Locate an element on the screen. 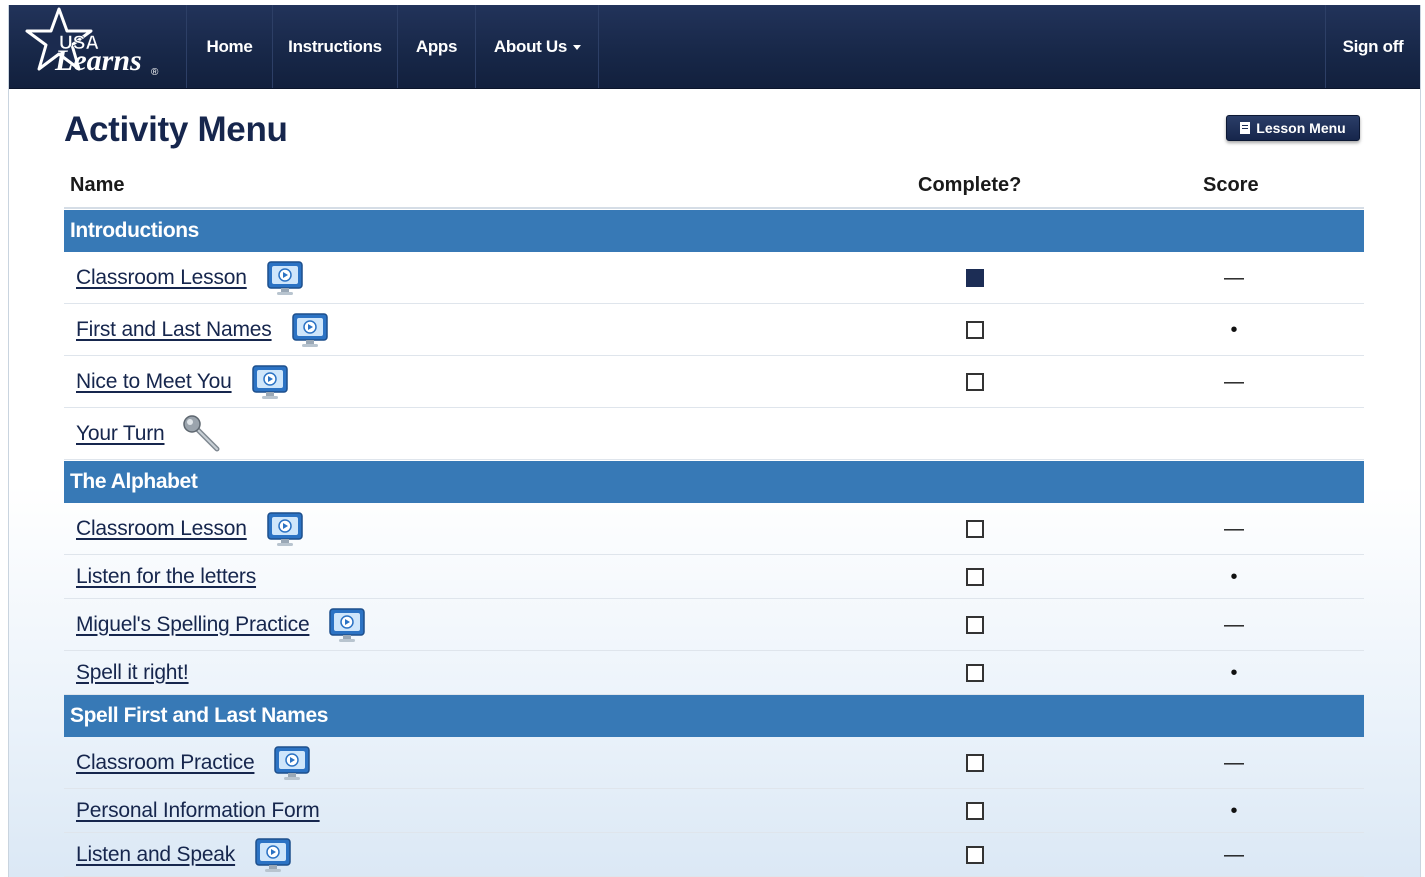  activity-link: Your Turn is located at coordinates (120, 434).